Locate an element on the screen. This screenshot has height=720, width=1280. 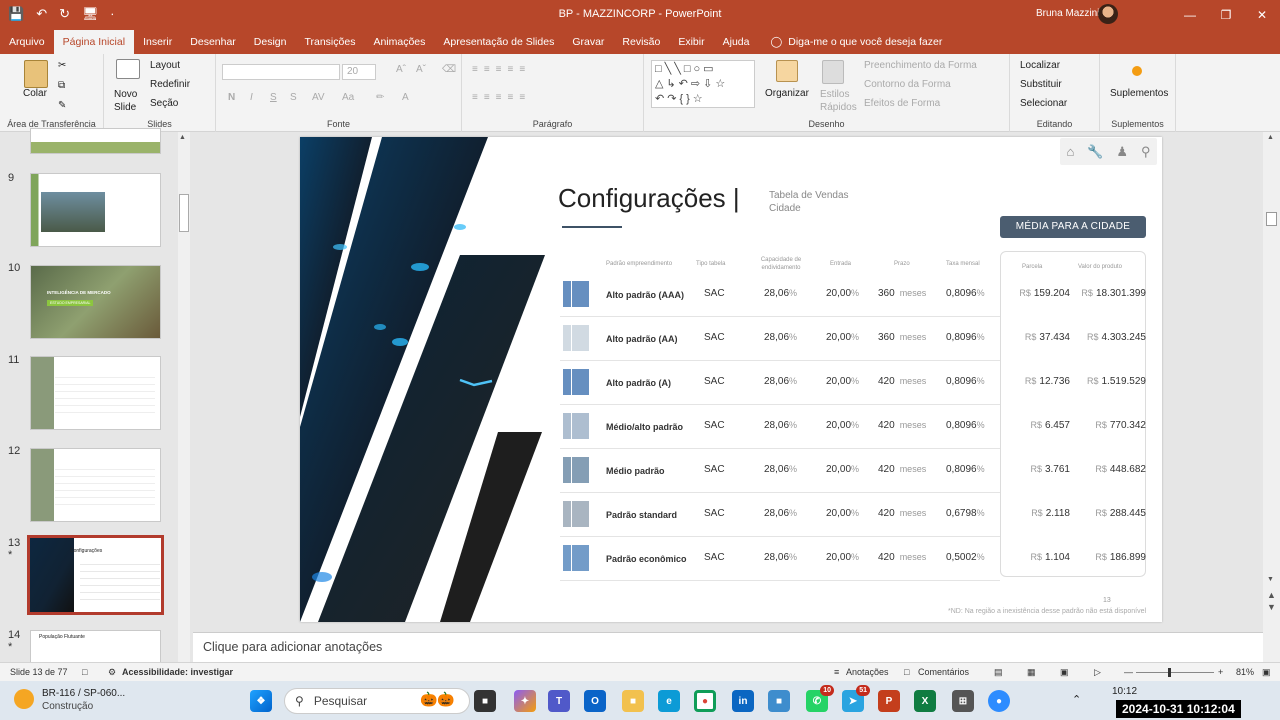
arrange-icon is located at coordinates (787, 71).